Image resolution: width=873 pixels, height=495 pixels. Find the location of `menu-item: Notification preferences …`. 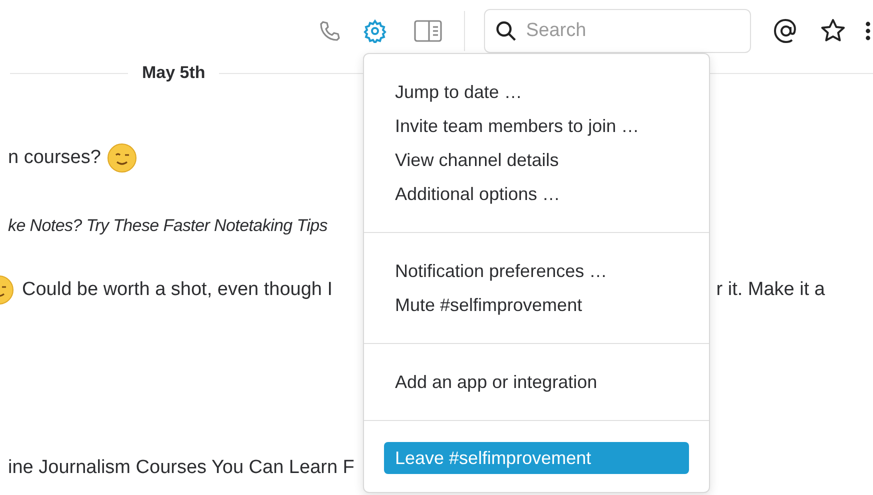

menu-item: Notification preferences … is located at coordinates (536, 271).